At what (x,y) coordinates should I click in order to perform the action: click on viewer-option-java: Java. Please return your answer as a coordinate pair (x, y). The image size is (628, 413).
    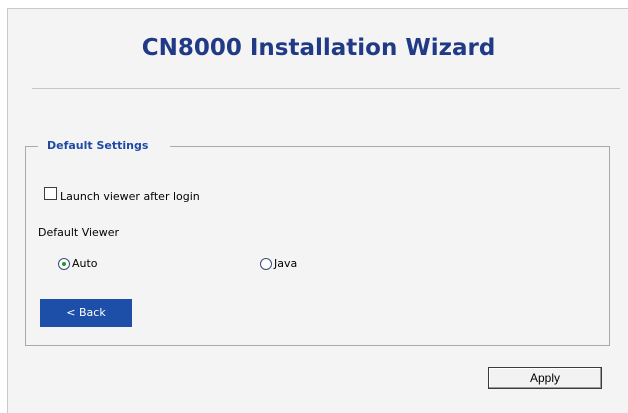
    Looking at the image, I should click on (278, 263).